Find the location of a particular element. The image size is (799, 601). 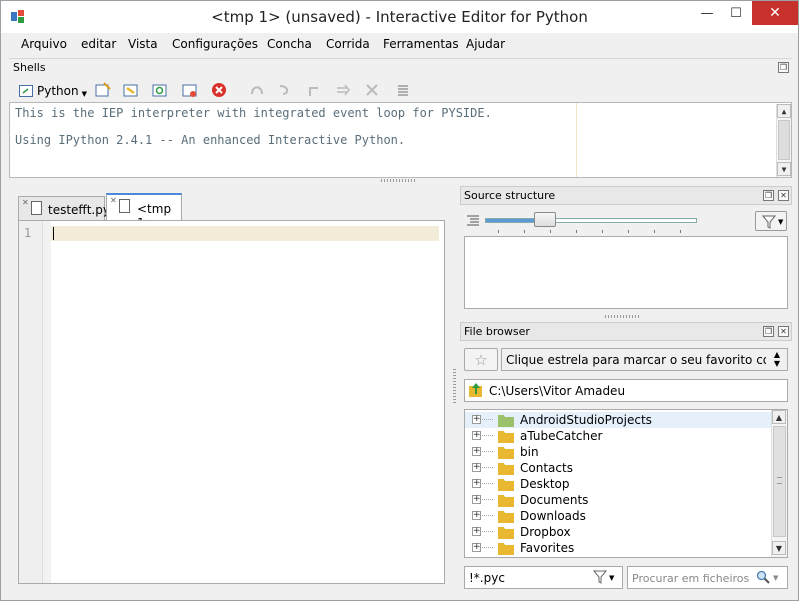

restart-icon is located at coordinates (160, 90).